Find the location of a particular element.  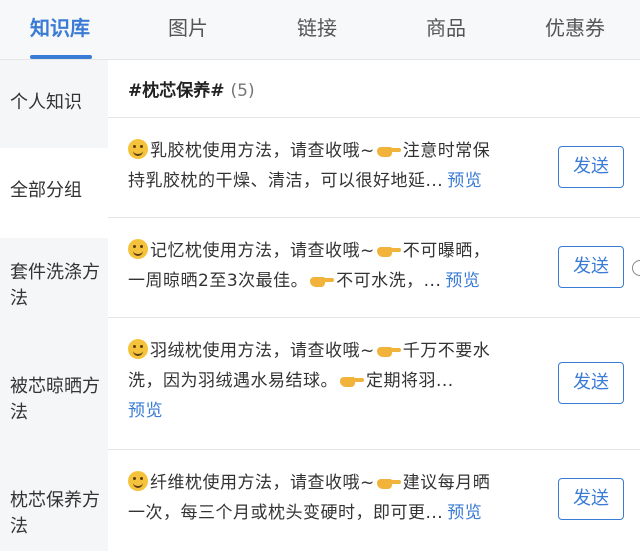

item-text-part: 千万不要水 is located at coordinates (446, 351).